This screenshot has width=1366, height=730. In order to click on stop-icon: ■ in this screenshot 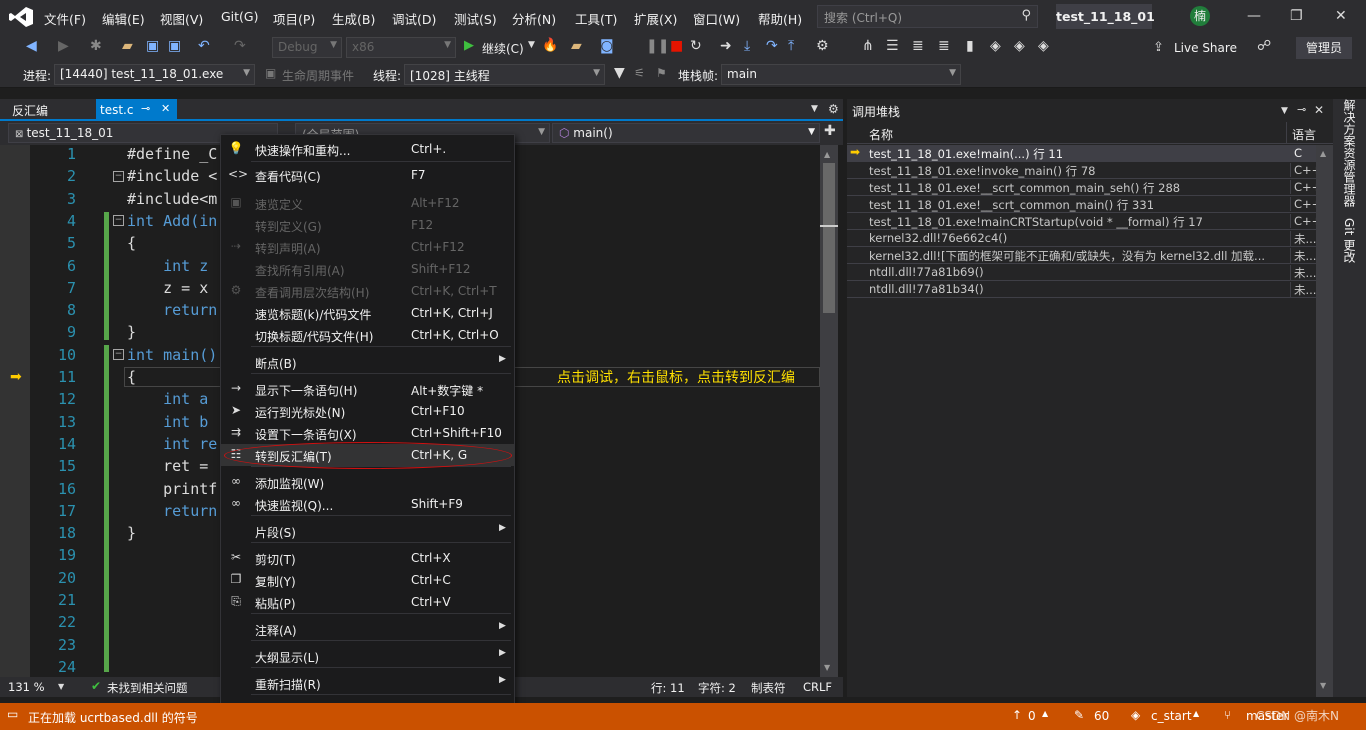, I will do `click(676, 46)`.